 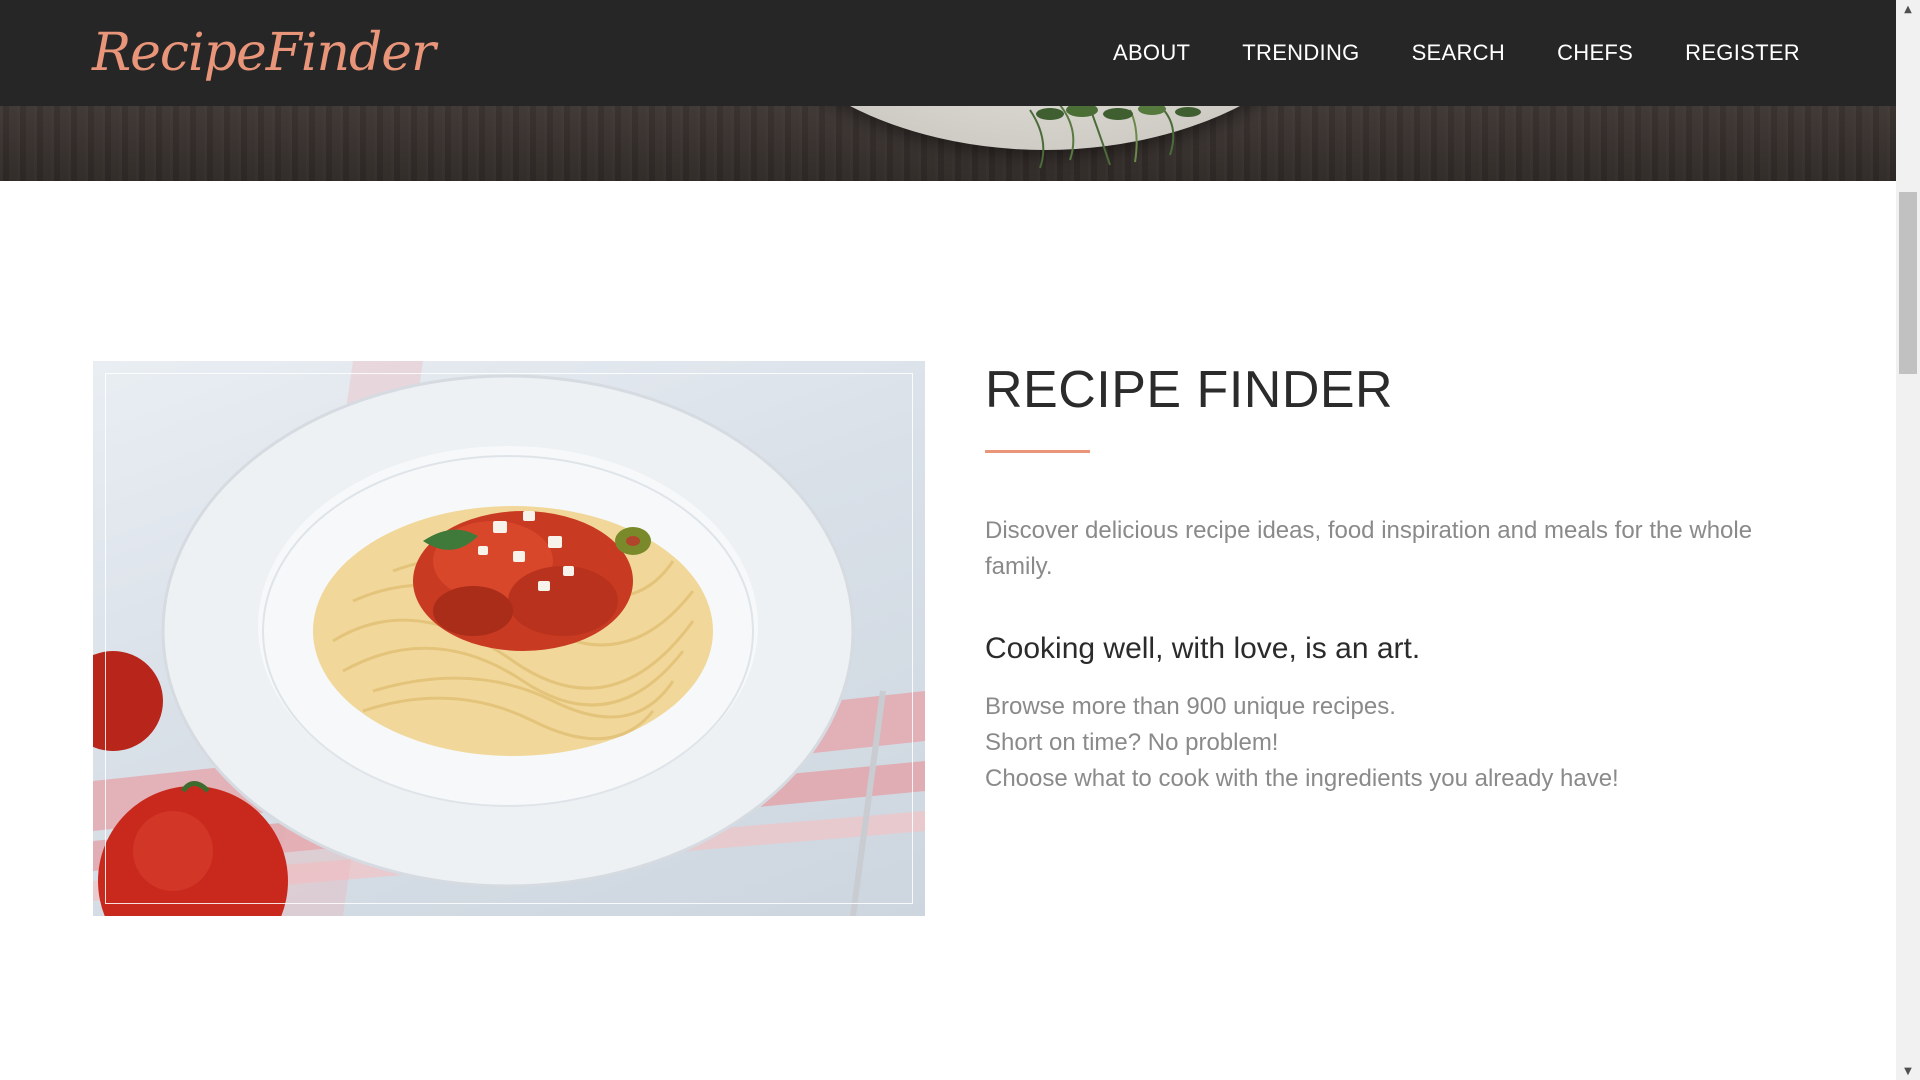 I want to click on brand-logo: RecipeFinder, so click(x=264, y=53).